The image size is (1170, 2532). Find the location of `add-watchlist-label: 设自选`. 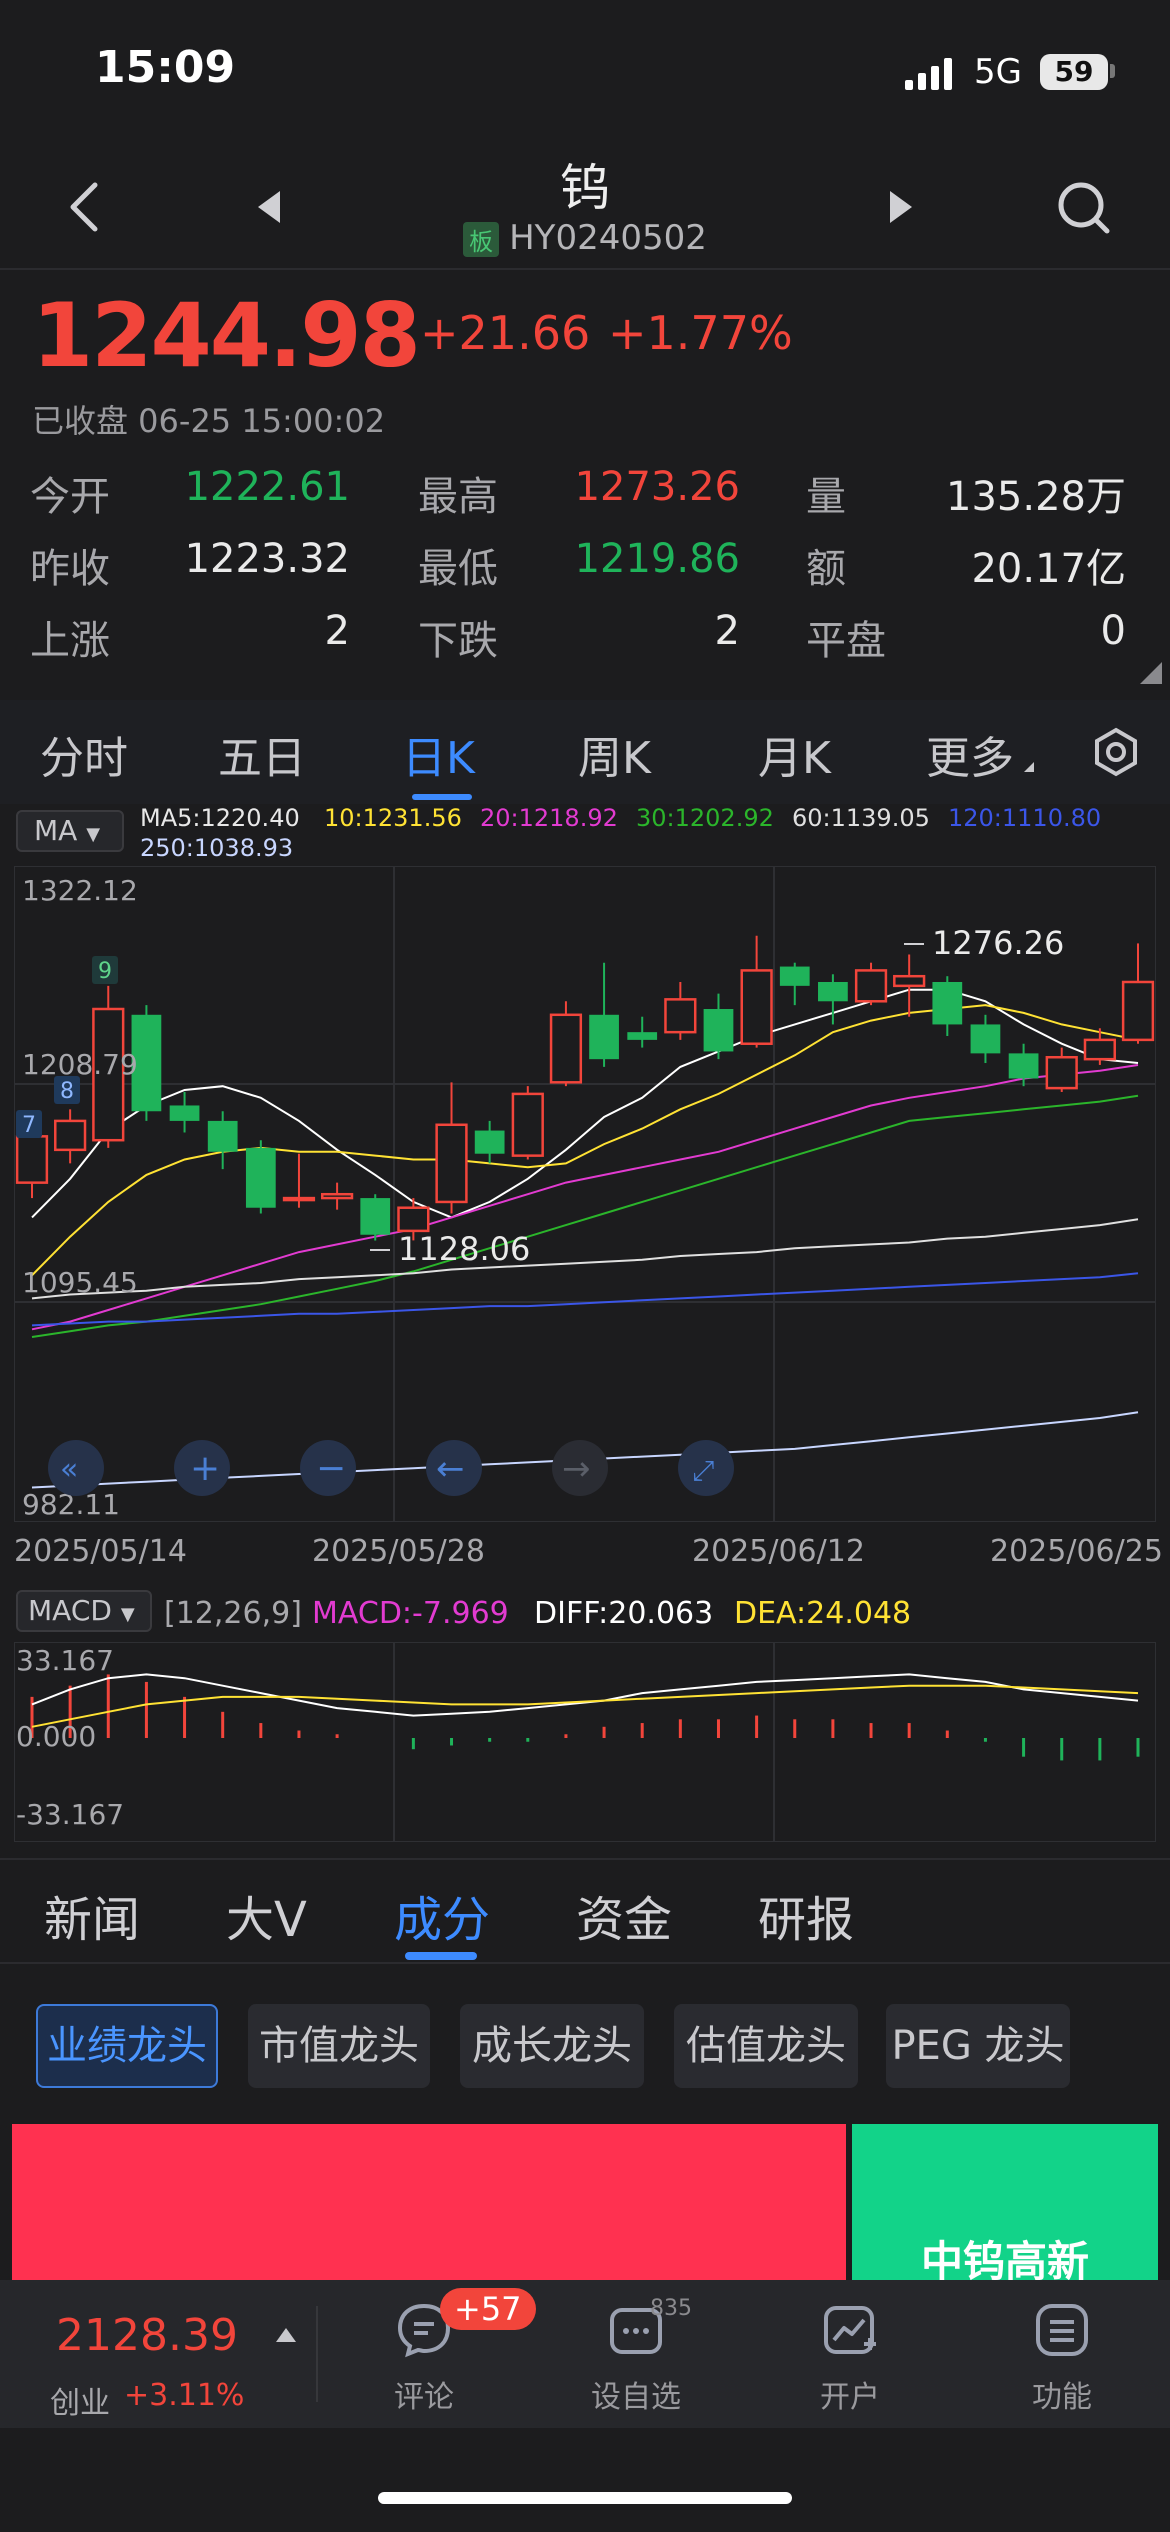

add-watchlist-label: 设自选 is located at coordinates (636, 2397).